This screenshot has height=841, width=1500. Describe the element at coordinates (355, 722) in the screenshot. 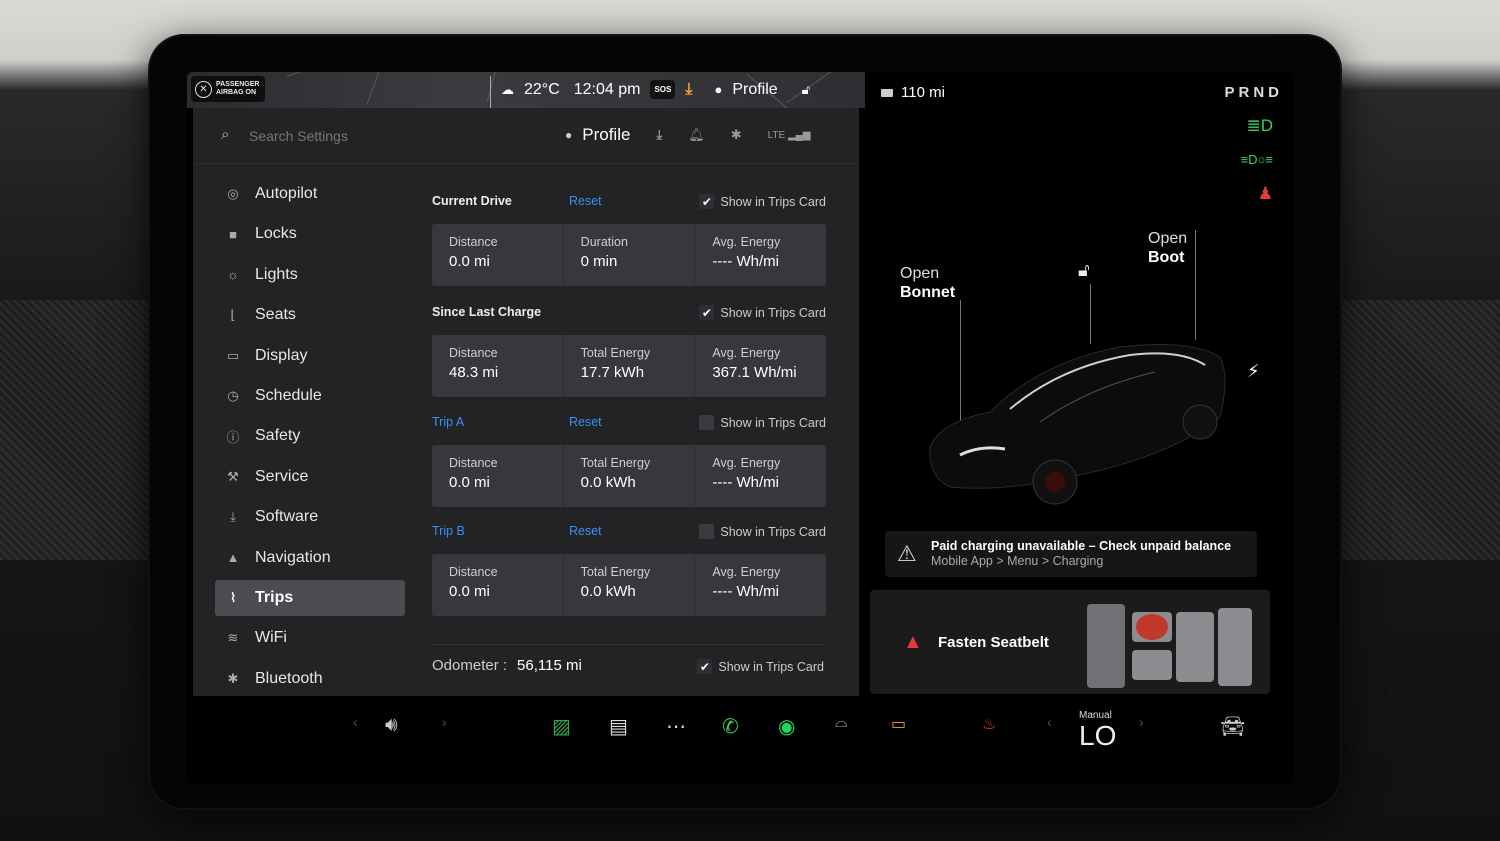

I see `volume-down-chevron-icon: ‹` at that location.